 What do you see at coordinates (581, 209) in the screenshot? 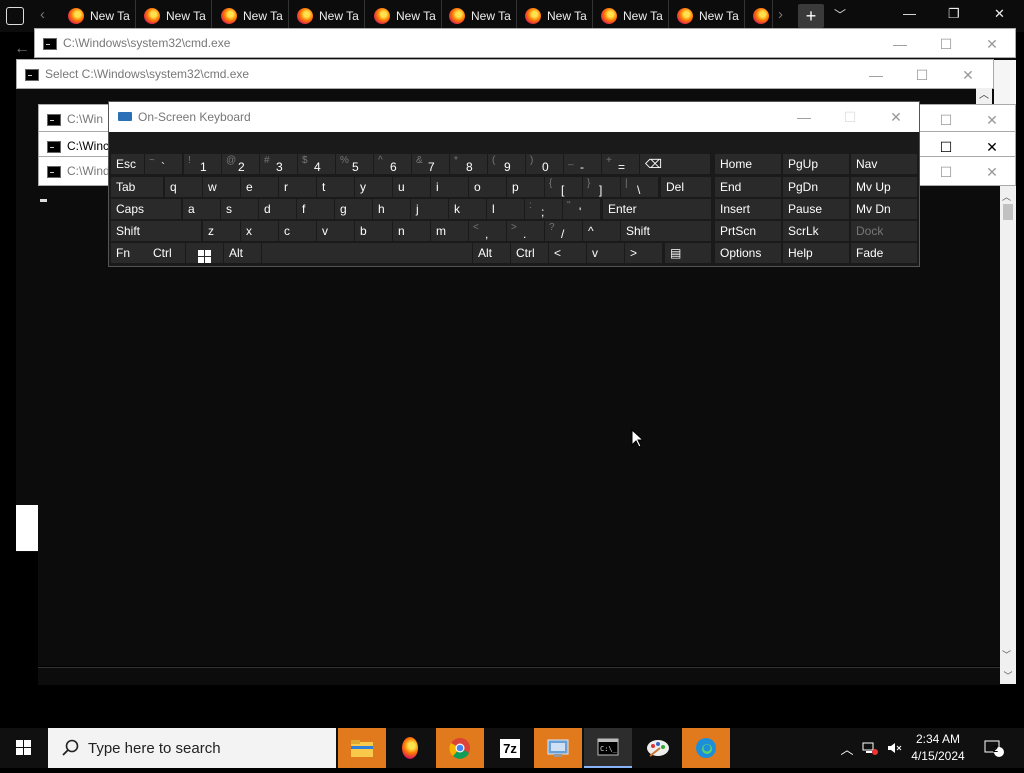
I see `osk-key: " '` at bounding box center [581, 209].